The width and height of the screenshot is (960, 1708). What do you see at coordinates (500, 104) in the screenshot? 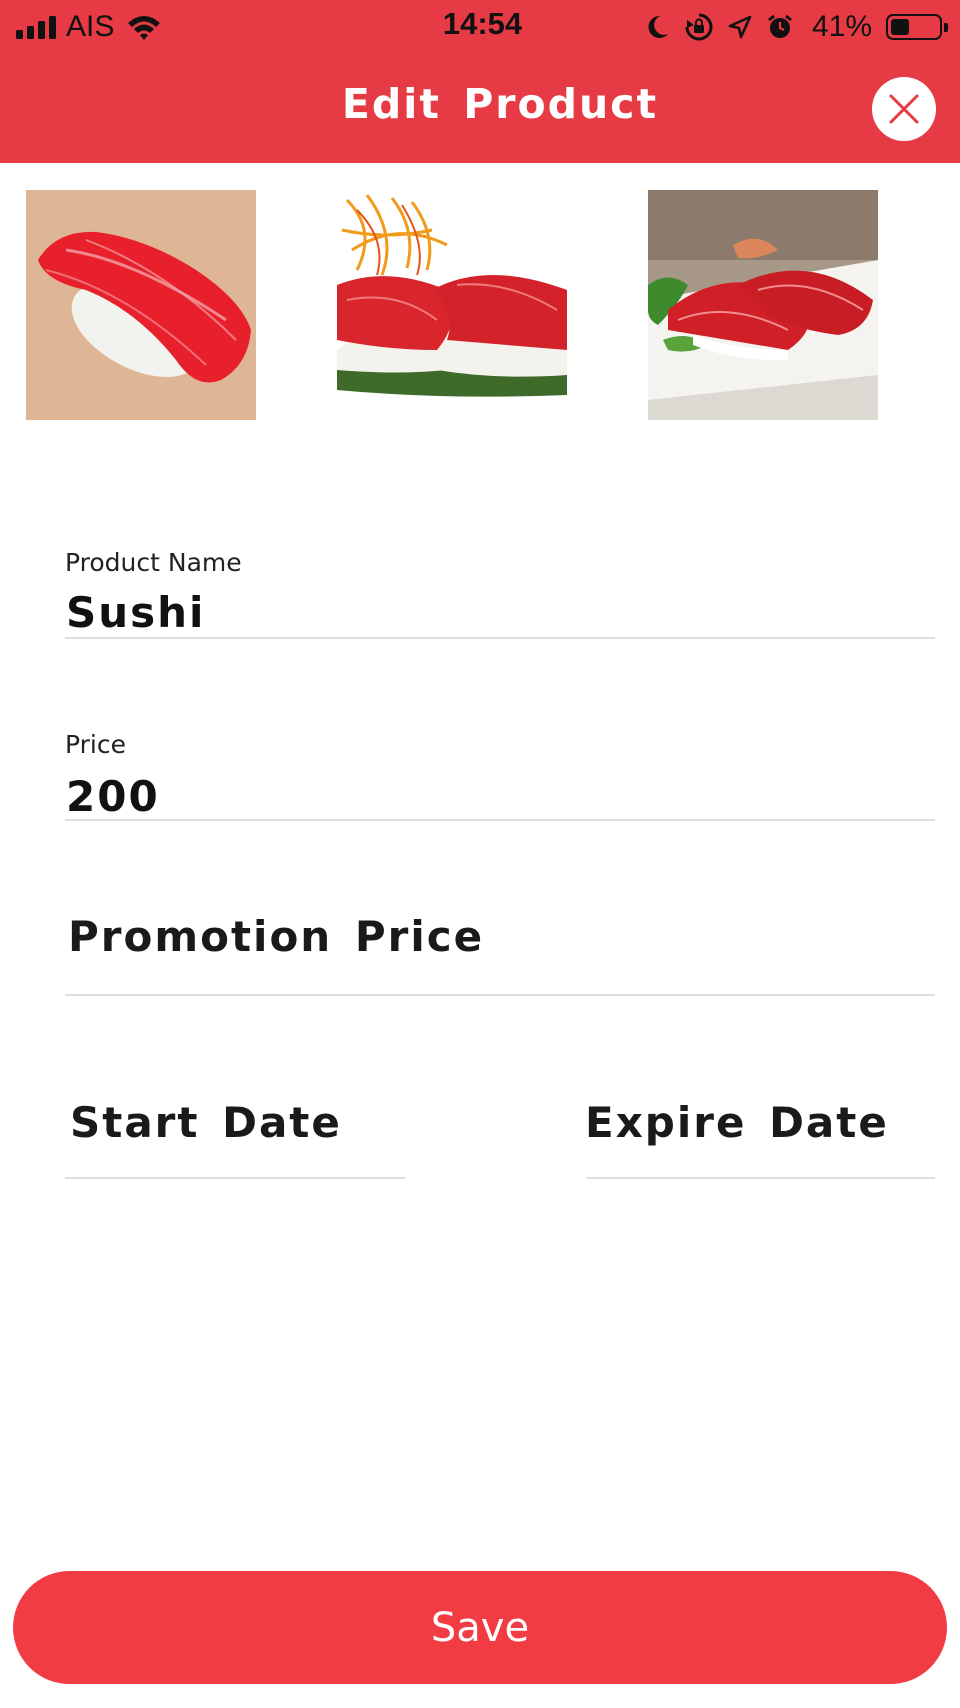
I see `page-title: Edit Product` at bounding box center [500, 104].